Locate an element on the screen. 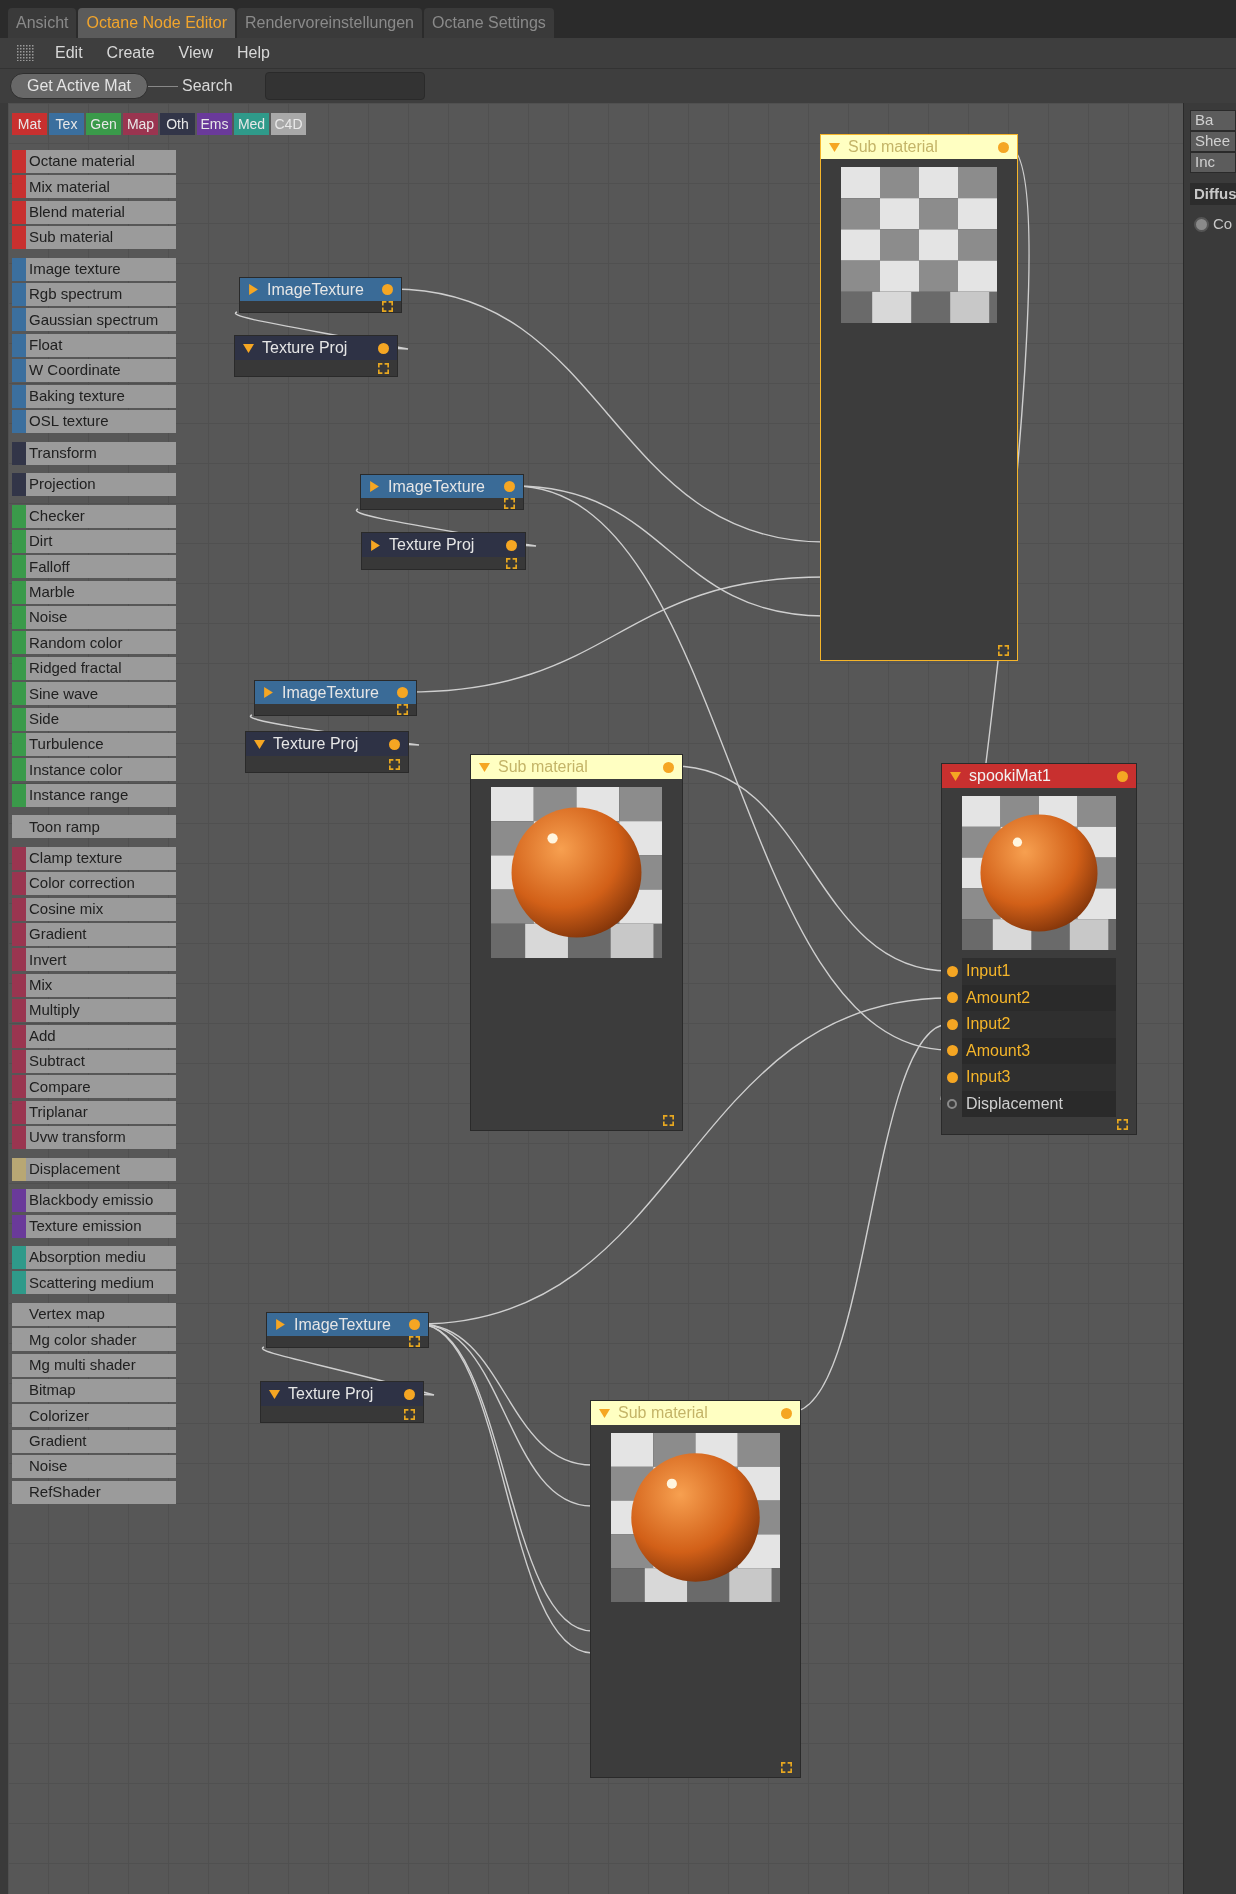 The image size is (1236, 1894). node-palette-item: Rgb spectrum is located at coordinates (94, 295).